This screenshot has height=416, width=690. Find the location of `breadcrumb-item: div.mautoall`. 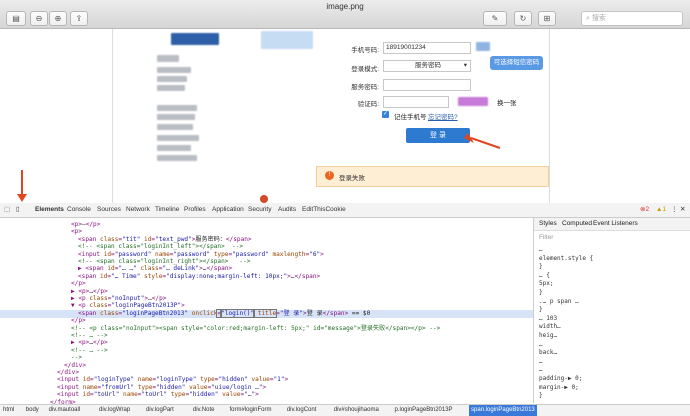

breadcrumb-item: div.mautoall is located at coordinates (65, 410).